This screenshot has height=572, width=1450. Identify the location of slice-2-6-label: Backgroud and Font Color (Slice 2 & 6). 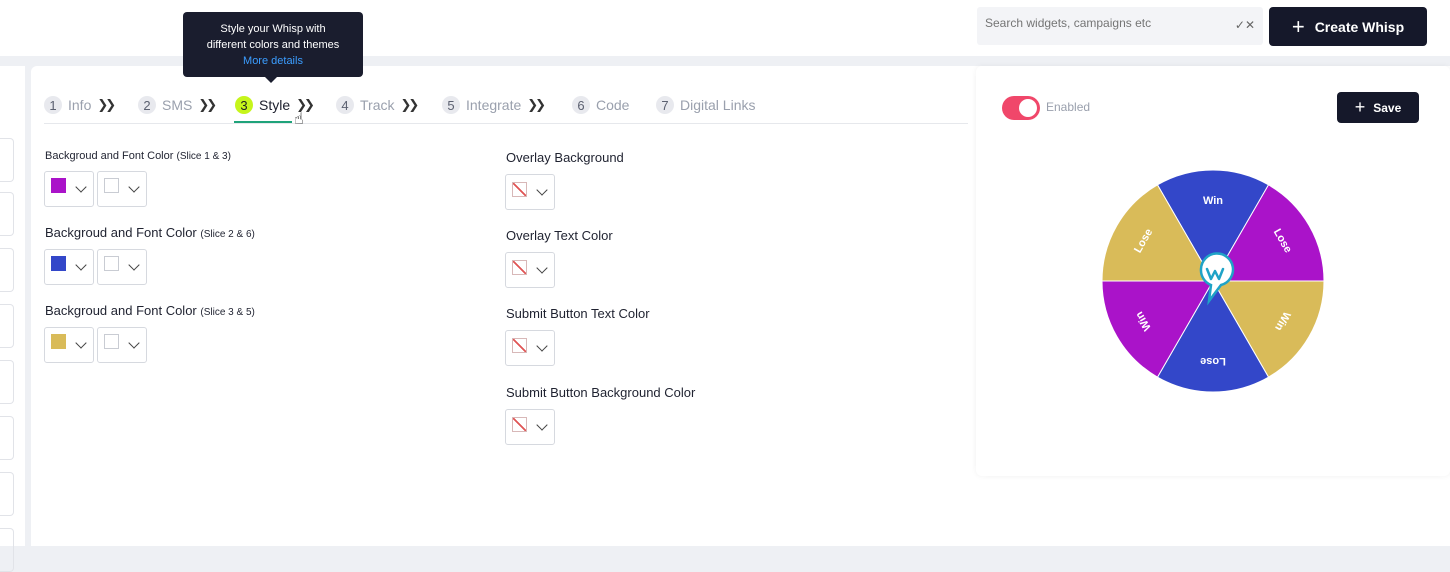
(150, 232).